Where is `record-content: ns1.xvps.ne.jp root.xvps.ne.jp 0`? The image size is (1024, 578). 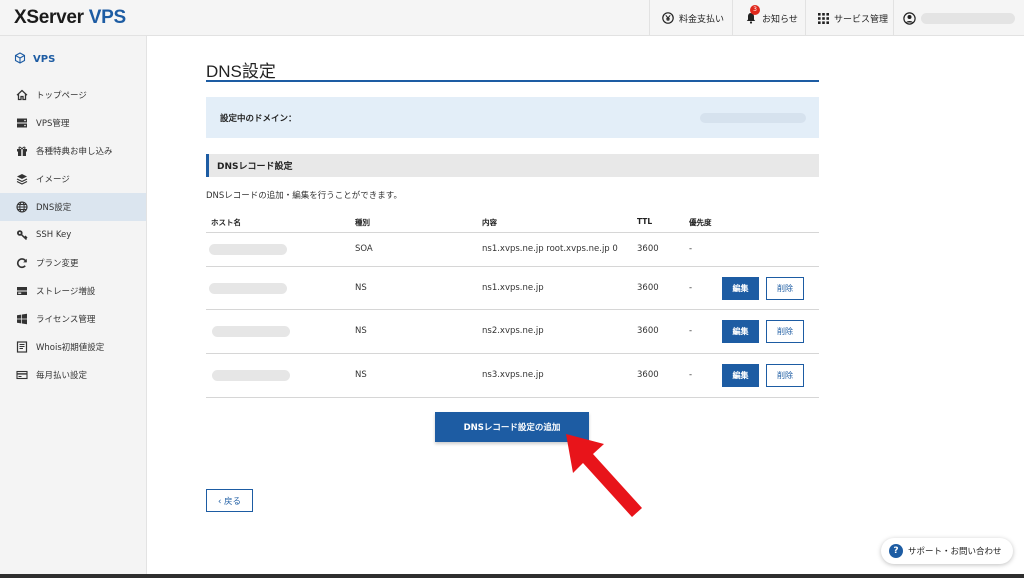
record-content: ns1.xvps.ne.jp root.xvps.ne.jp 0 is located at coordinates (550, 249).